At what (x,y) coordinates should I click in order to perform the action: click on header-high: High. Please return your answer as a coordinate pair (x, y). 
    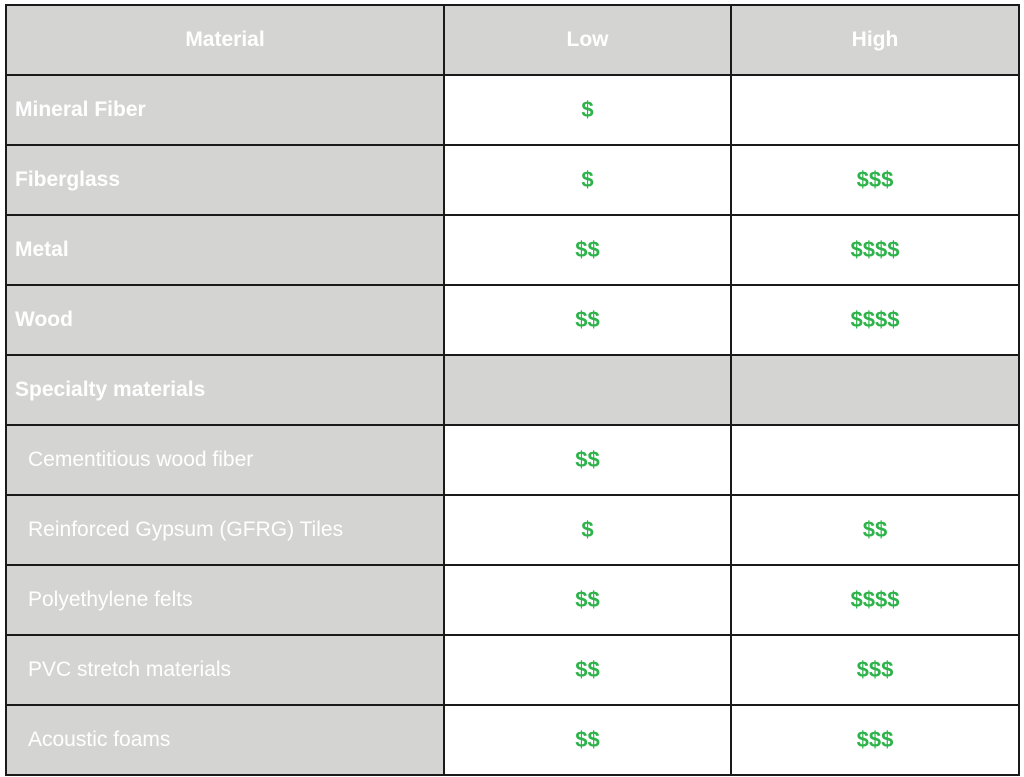
    Looking at the image, I should click on (875, 40).